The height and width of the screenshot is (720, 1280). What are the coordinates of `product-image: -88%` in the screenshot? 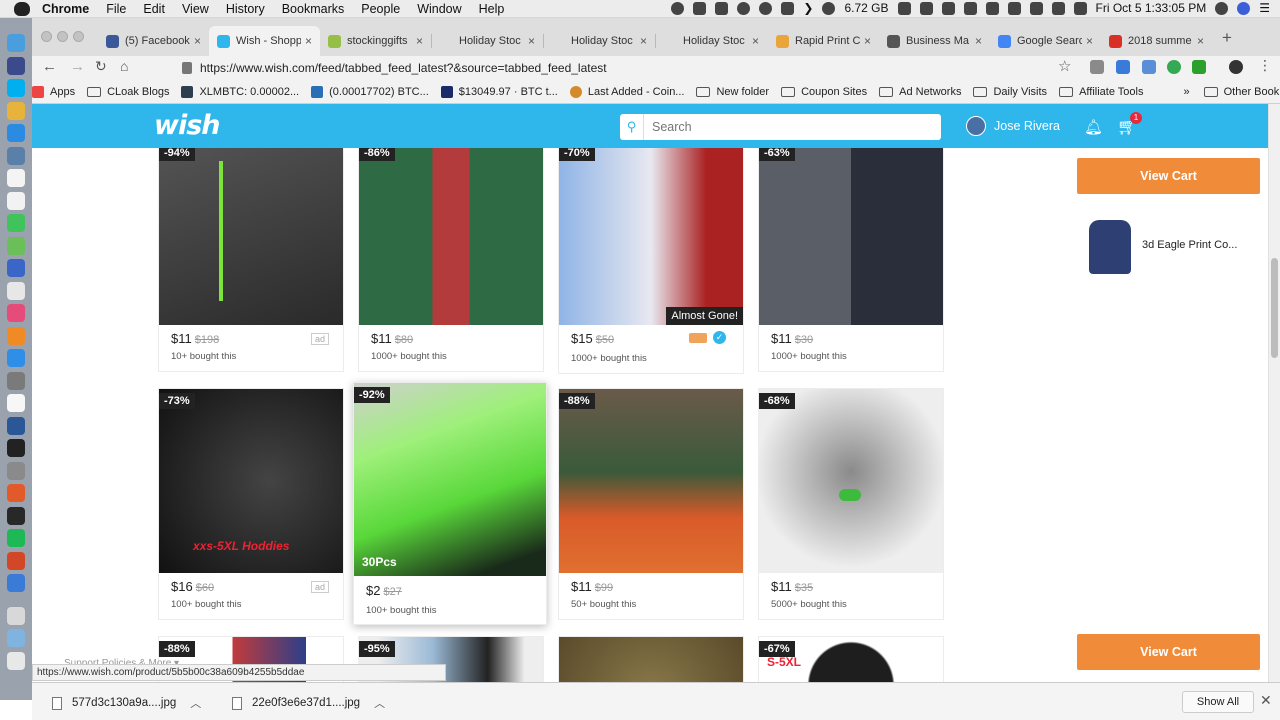 It's located at (651, 481).